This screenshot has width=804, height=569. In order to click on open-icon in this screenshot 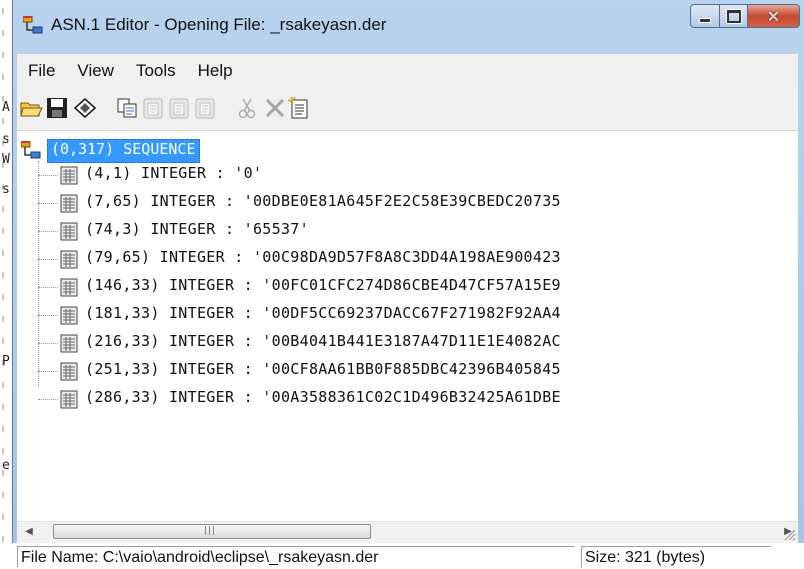, I will do `click(31, 108)`.